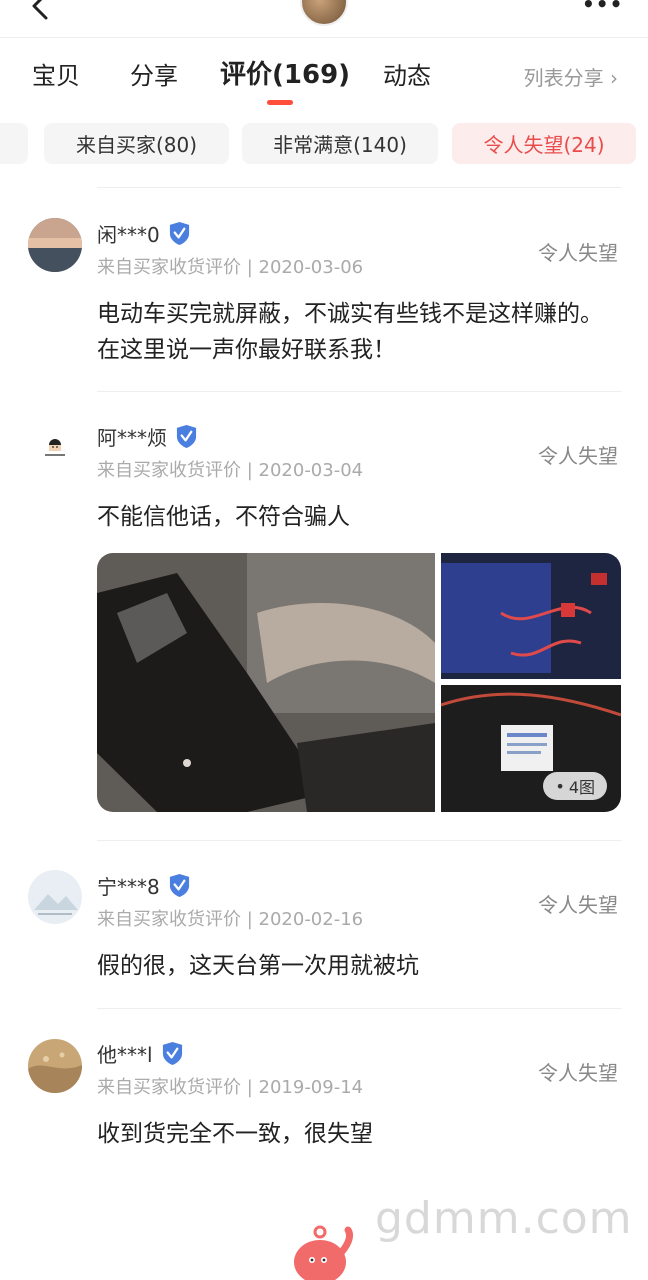 The height and width of the screenshot is (1280, 648). I want to click on review-image: • 4图, so click(531, 748).